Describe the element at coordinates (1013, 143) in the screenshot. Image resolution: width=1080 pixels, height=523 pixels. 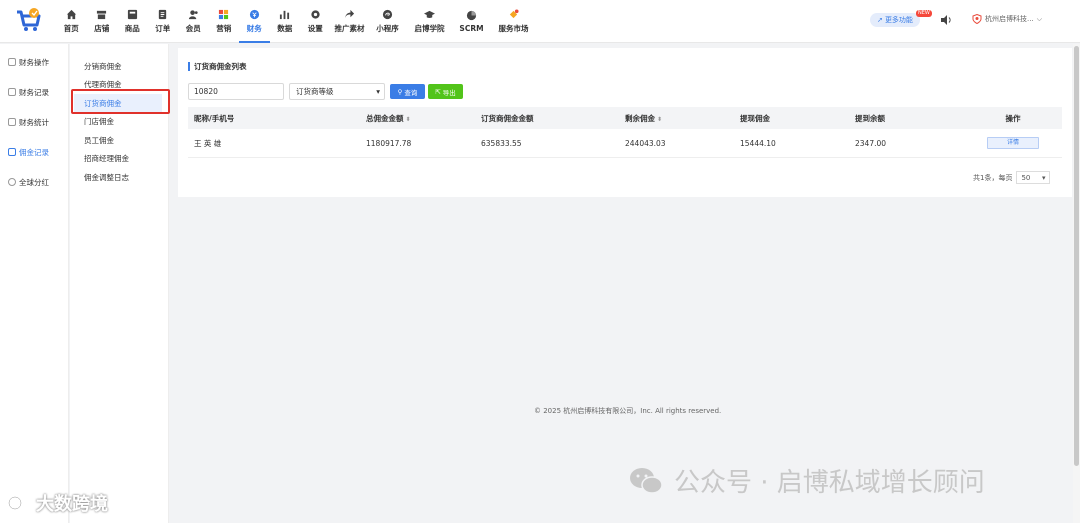
I see `detail-button: 详情` at that location.